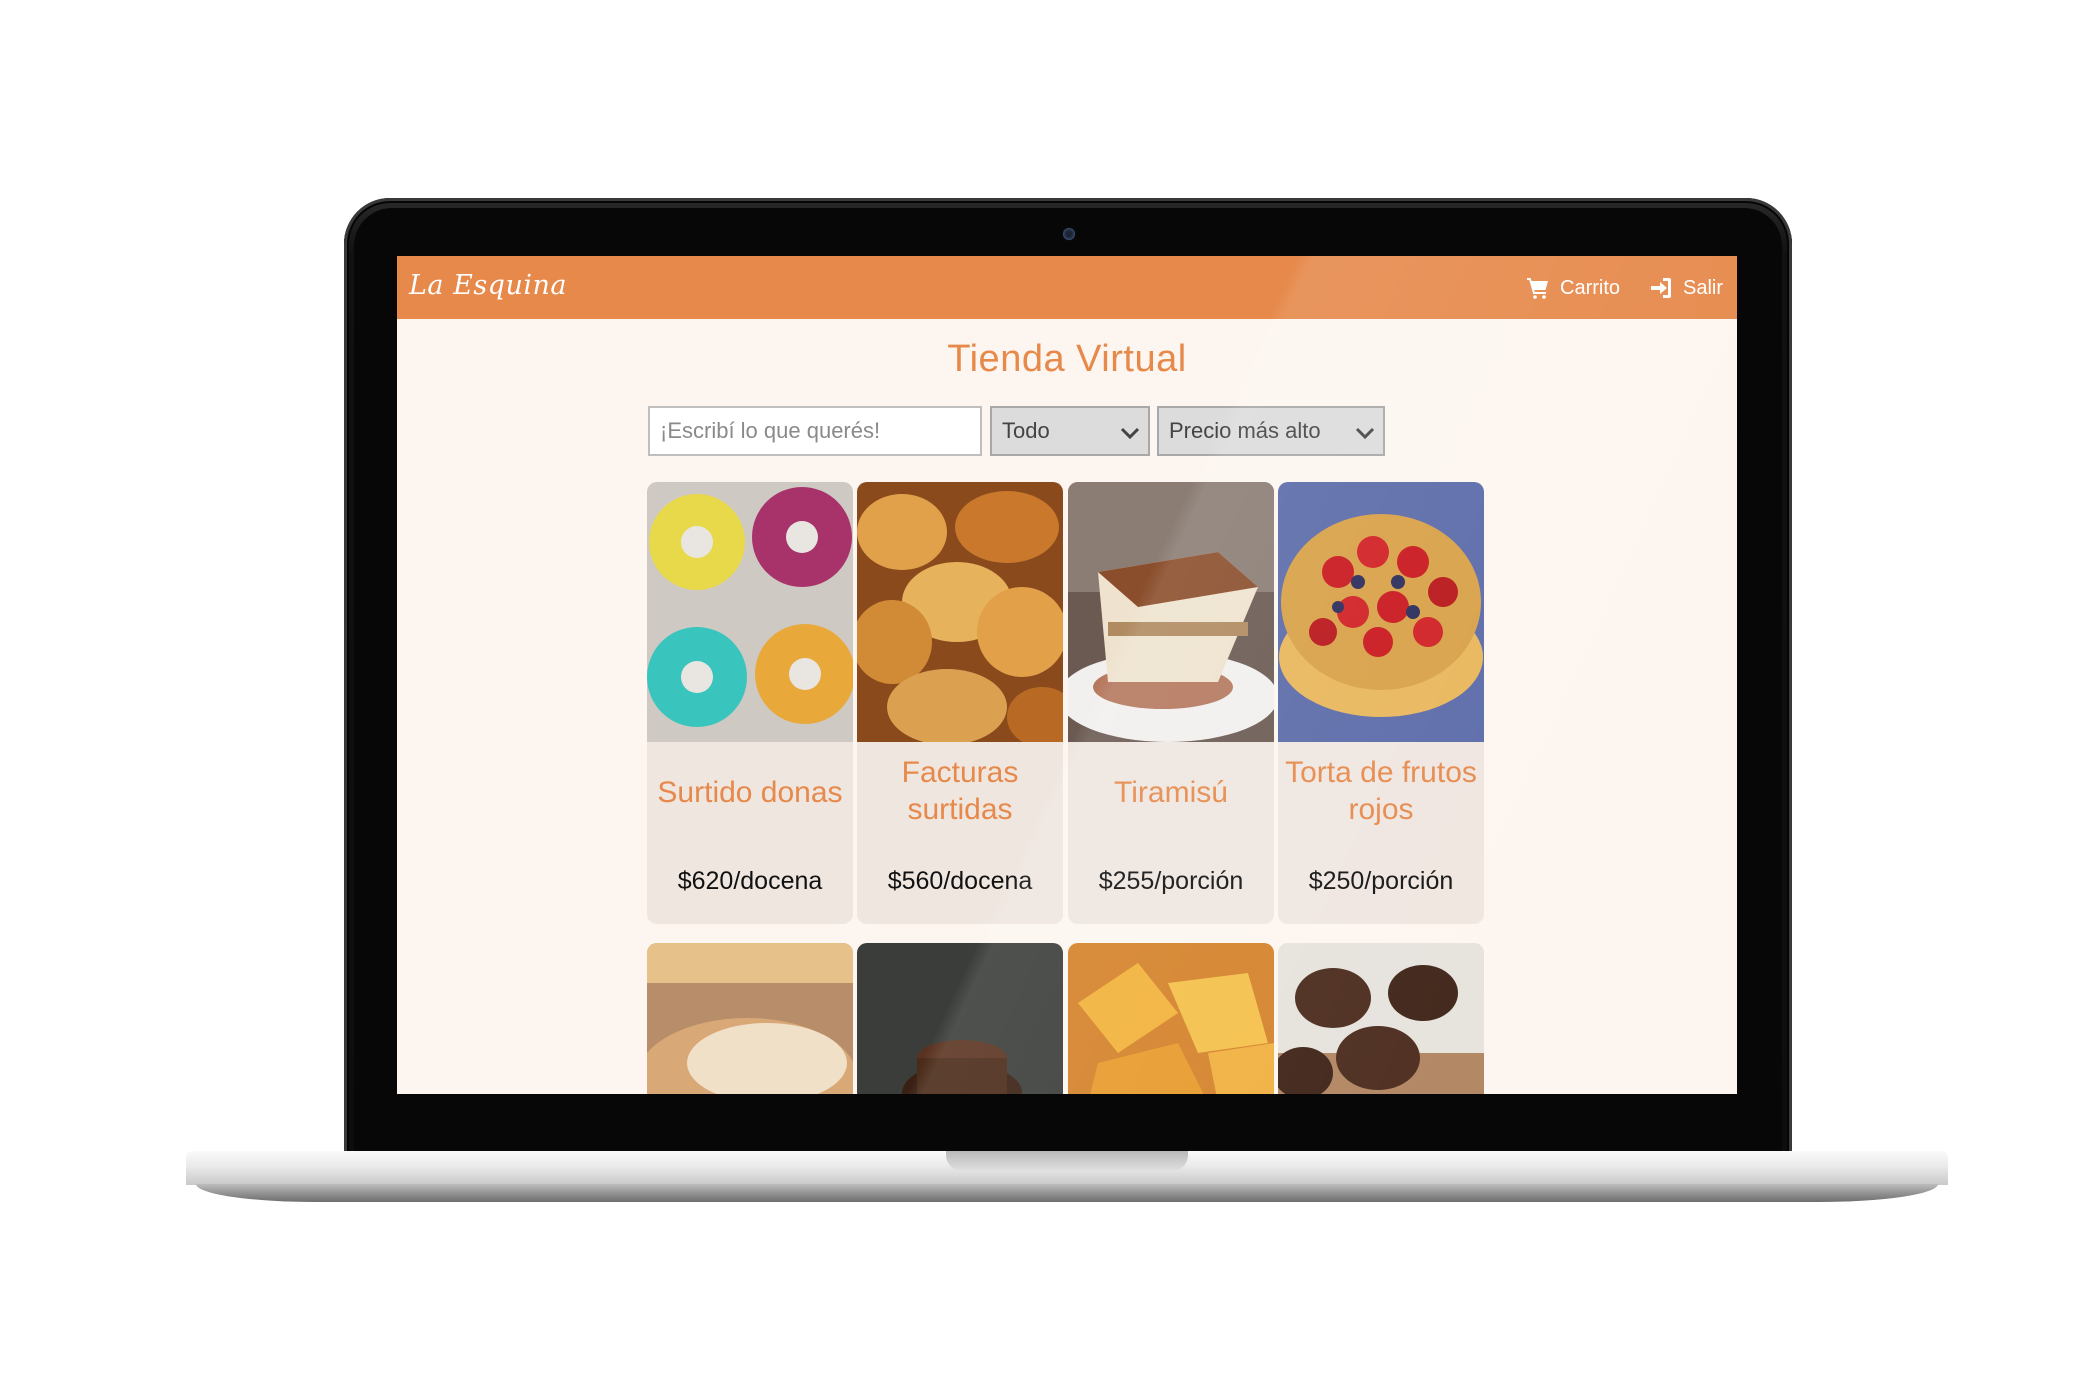  I want to click on laptop-base-edge, so click(1067, 1193).